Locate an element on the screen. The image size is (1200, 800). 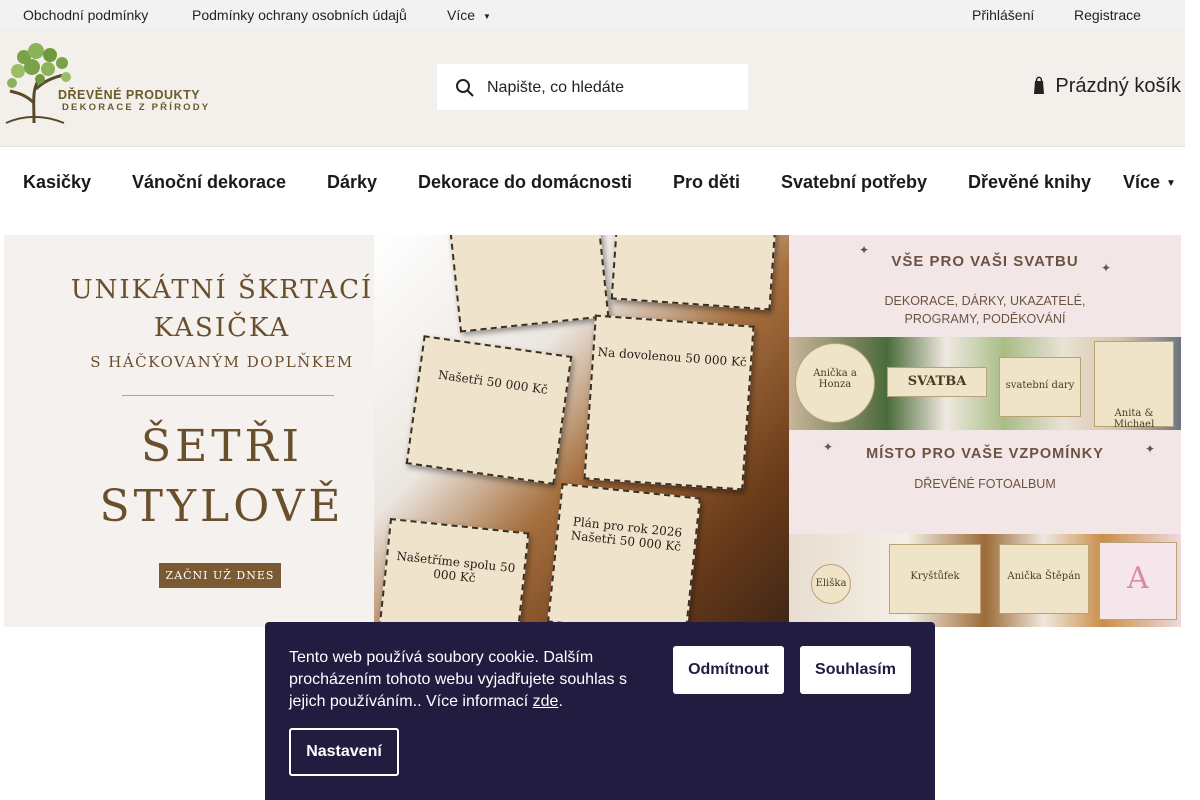
cart-button: Prázdný košík is located at coordinates (1107, 86).